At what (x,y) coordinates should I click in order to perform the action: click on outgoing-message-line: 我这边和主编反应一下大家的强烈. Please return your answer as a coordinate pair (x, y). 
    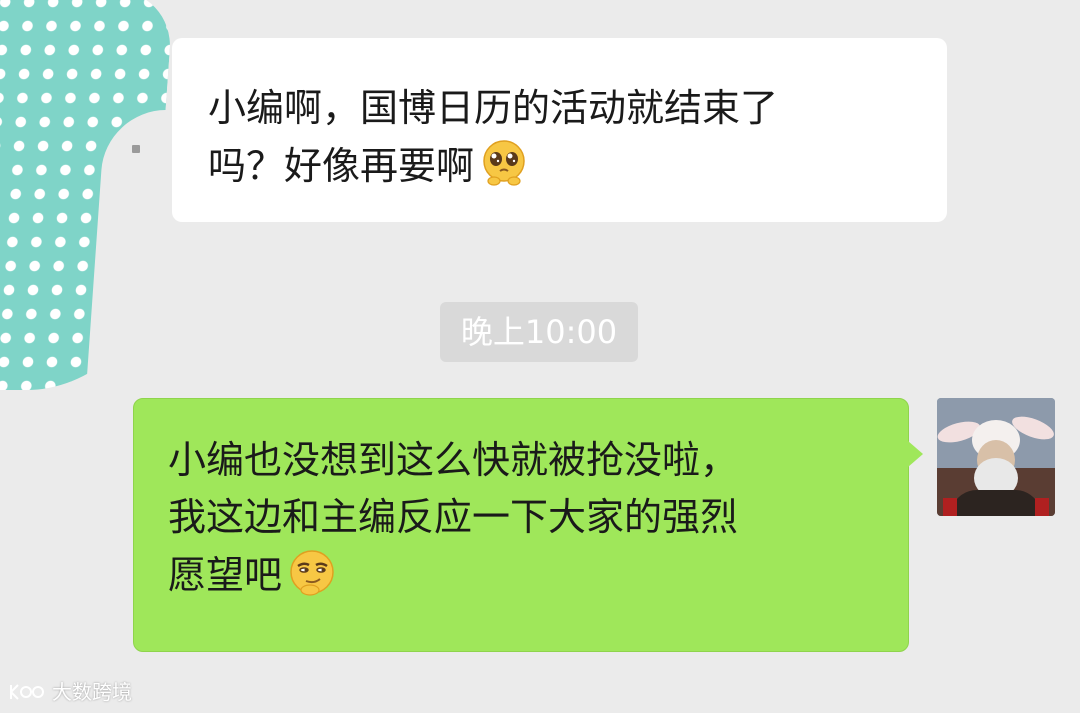
    Looking at the image, I should click on (453, 517).